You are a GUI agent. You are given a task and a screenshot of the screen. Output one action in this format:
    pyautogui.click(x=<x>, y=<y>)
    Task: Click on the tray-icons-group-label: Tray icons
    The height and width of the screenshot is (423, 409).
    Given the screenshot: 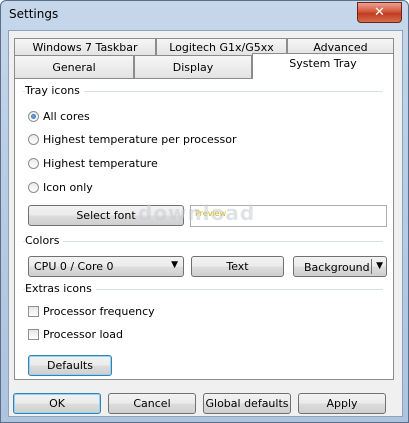 What is the action you would take?
    pyautogui.click(x=54, y=90)
    